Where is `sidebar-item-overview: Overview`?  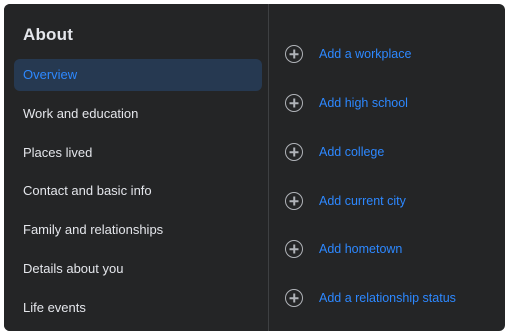 sidebar-item-overview: Overview is located at coordinates (138, 75).